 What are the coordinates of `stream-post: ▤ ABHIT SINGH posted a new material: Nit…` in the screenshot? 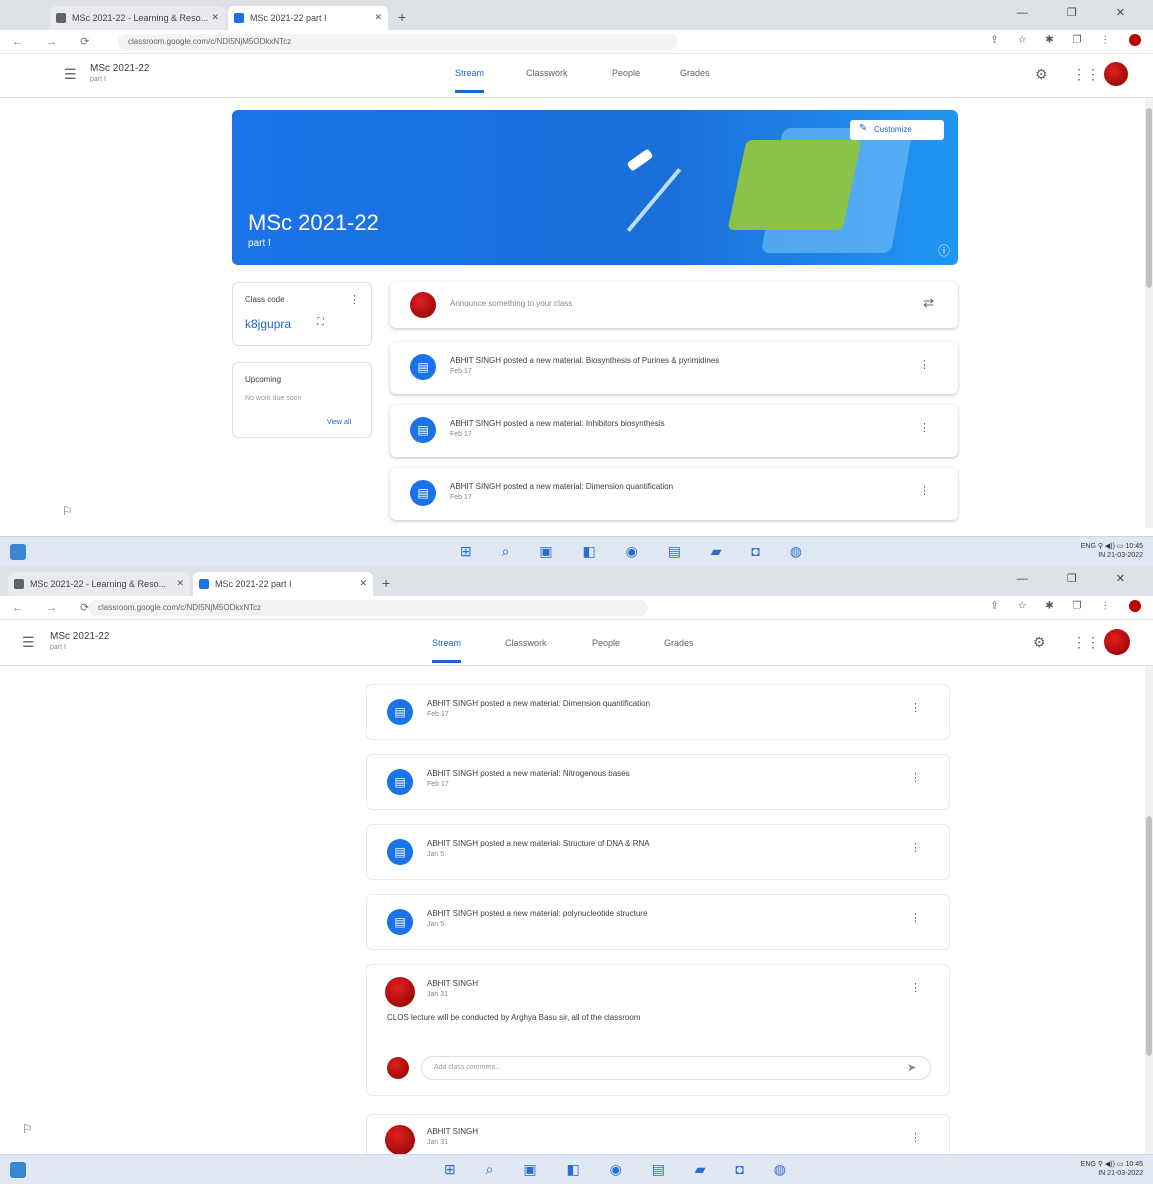 It's located at (658, 782).